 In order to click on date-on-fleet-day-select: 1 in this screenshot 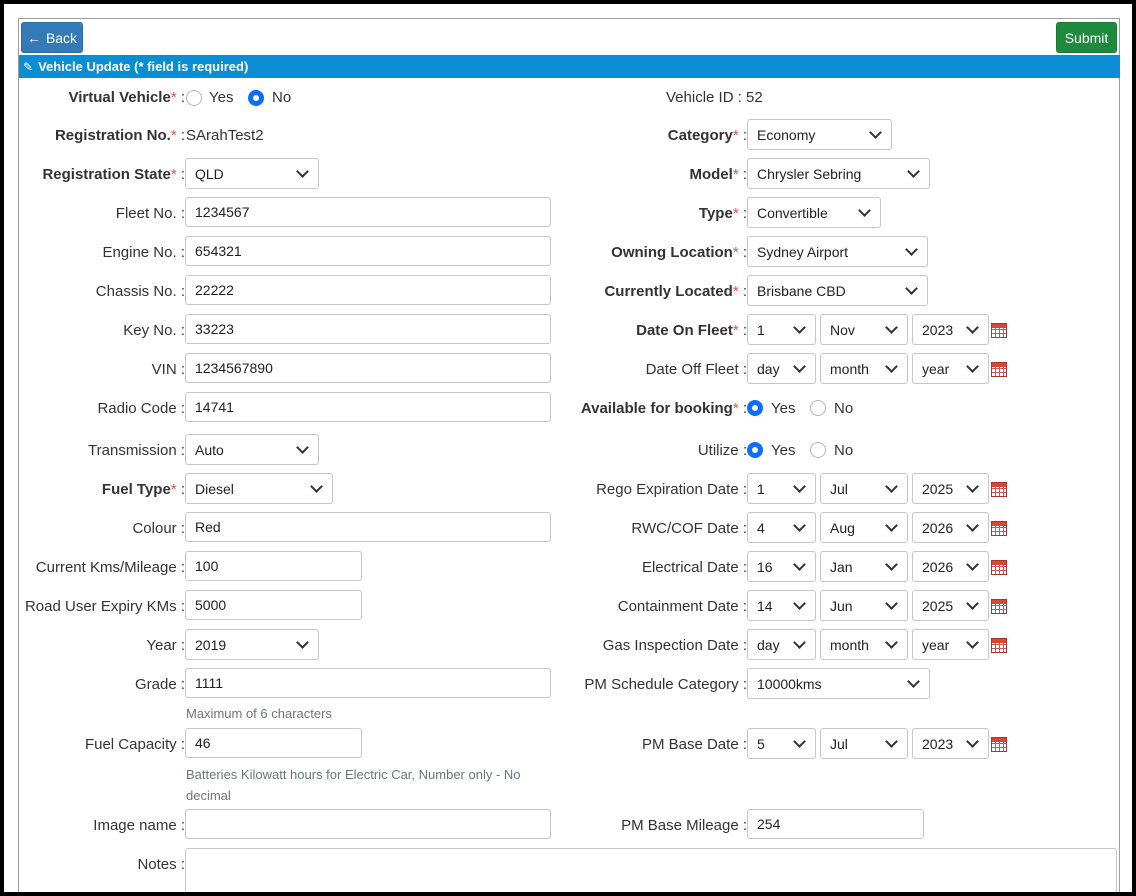, I will do `click(781, 329)`.